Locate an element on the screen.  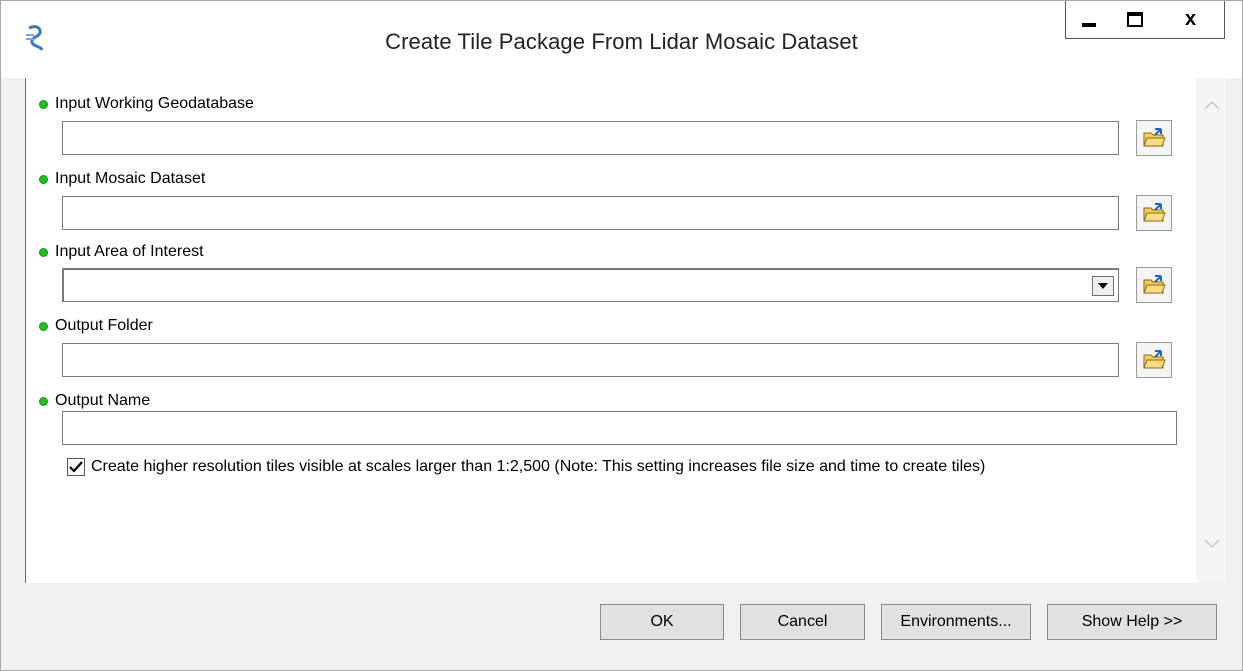
checkmark-icon is located at coordinates (76, 467).